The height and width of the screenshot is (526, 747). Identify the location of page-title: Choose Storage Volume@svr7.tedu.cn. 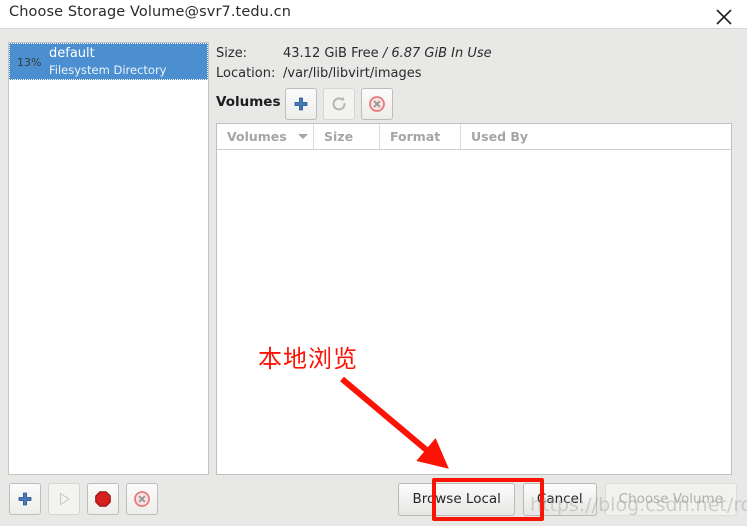
(150, 12).